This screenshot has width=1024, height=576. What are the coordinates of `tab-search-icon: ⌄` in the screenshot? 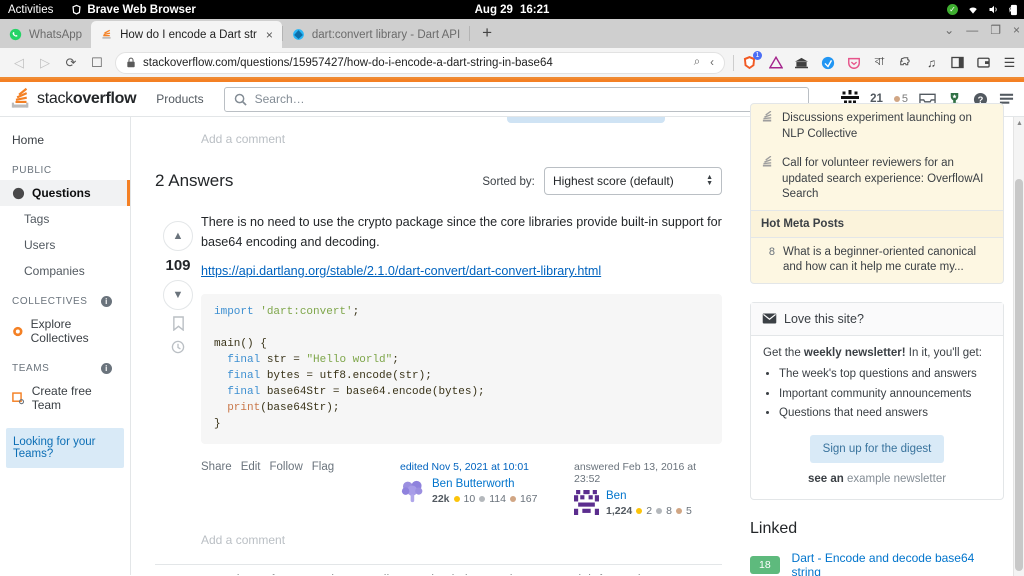 It's located at (949, 30).